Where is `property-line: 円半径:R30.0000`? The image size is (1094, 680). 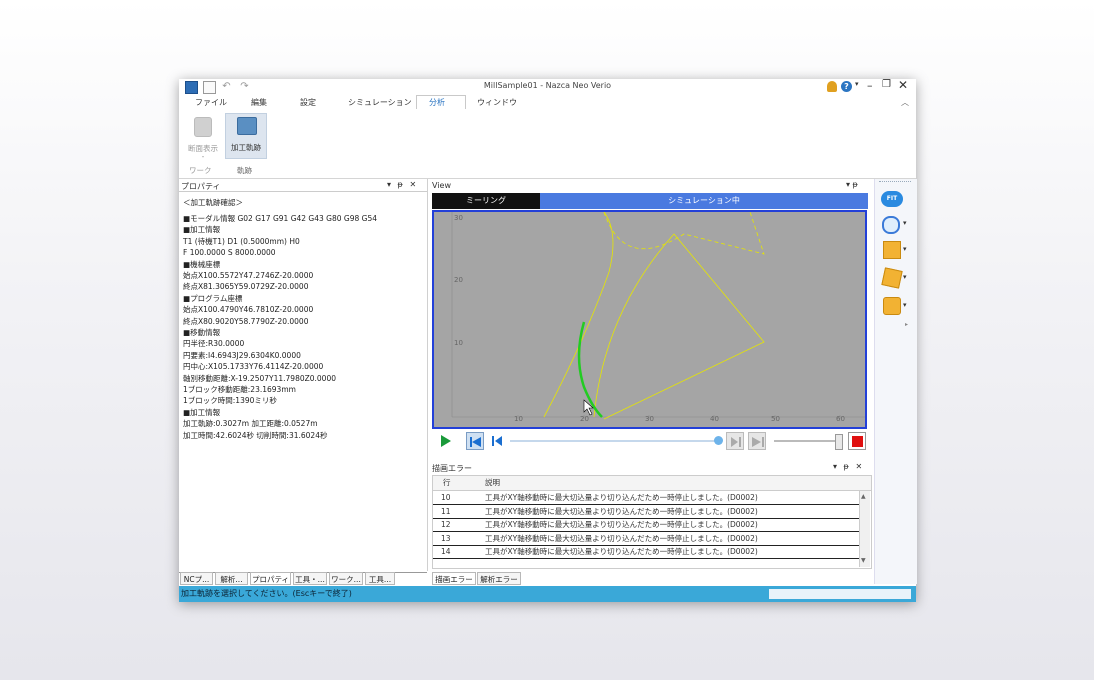
property-line: 円半径:R30.0000 is located at coordinates (214, 344).